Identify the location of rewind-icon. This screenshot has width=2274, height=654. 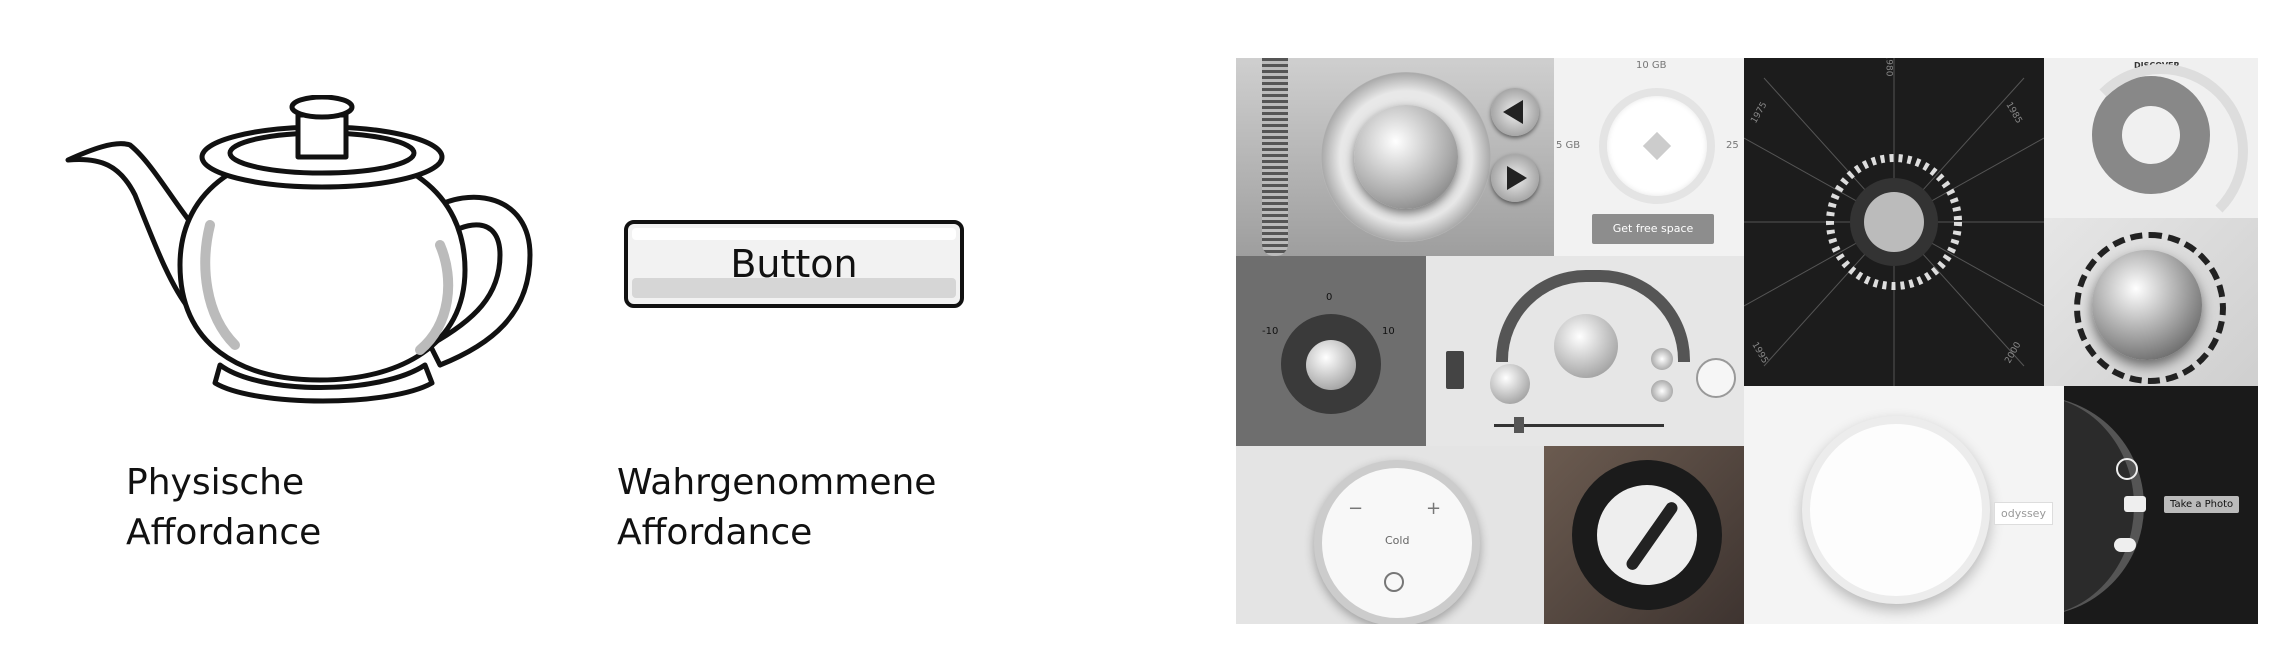
(1513, 112).